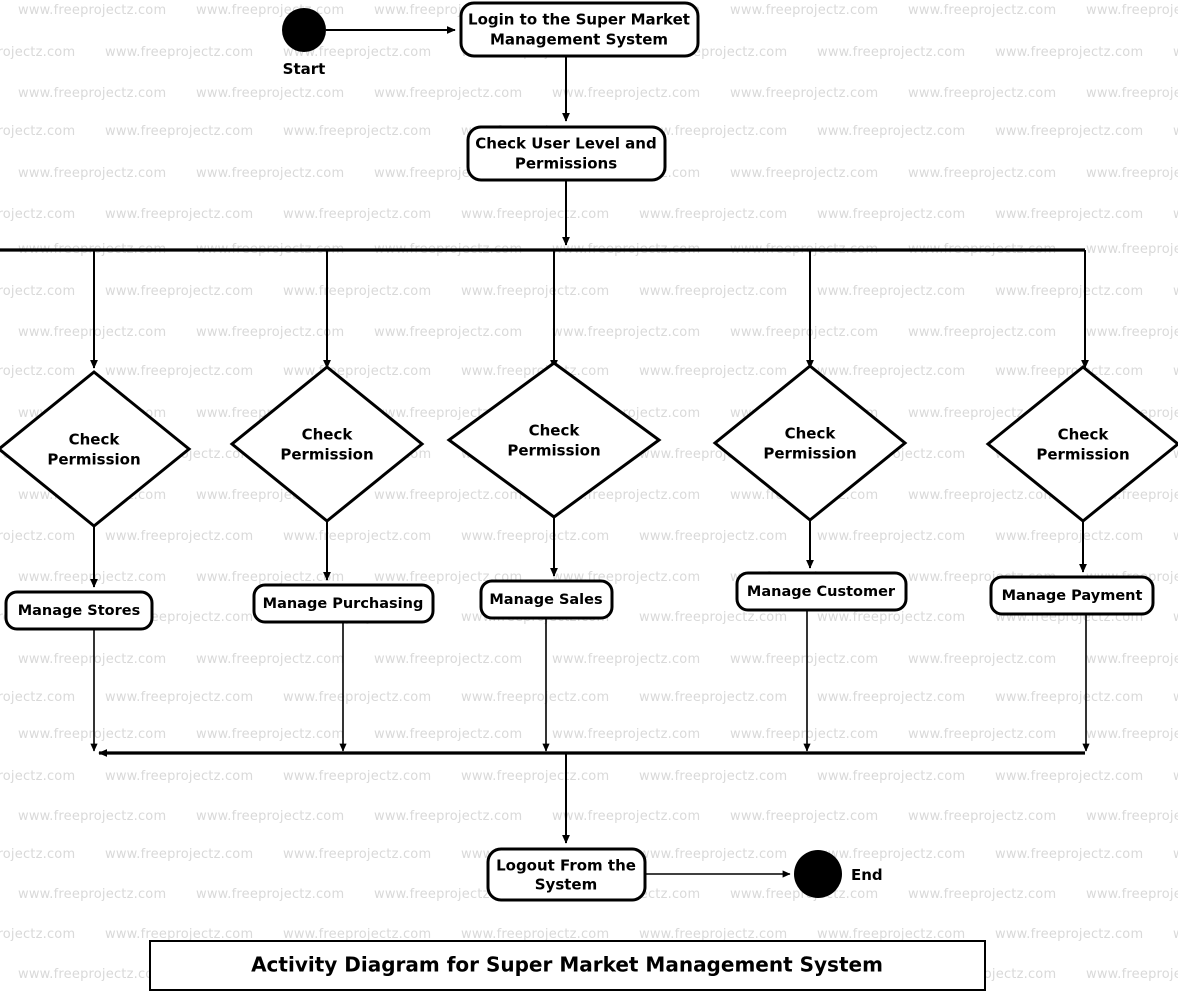 Image resolution: width=1178 pixels, height=992 pixels. I want to click on activity-logout-label-line2: System, so click(566, 885).